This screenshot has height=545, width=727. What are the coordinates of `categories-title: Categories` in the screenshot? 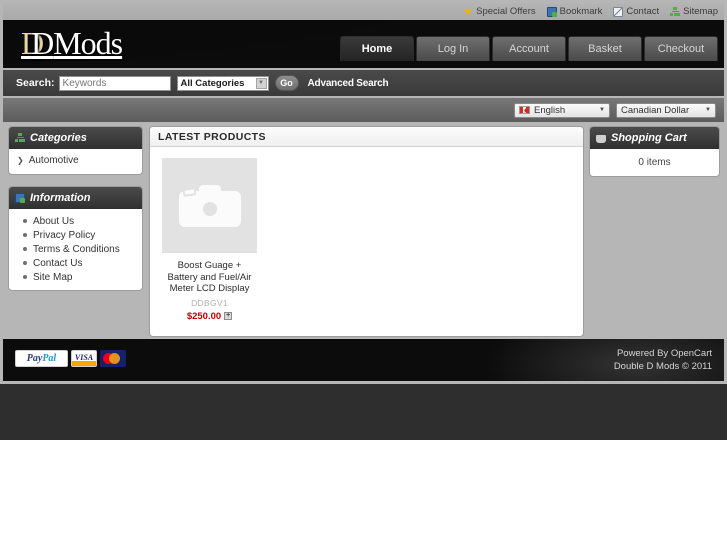 It's located at (58, 138).